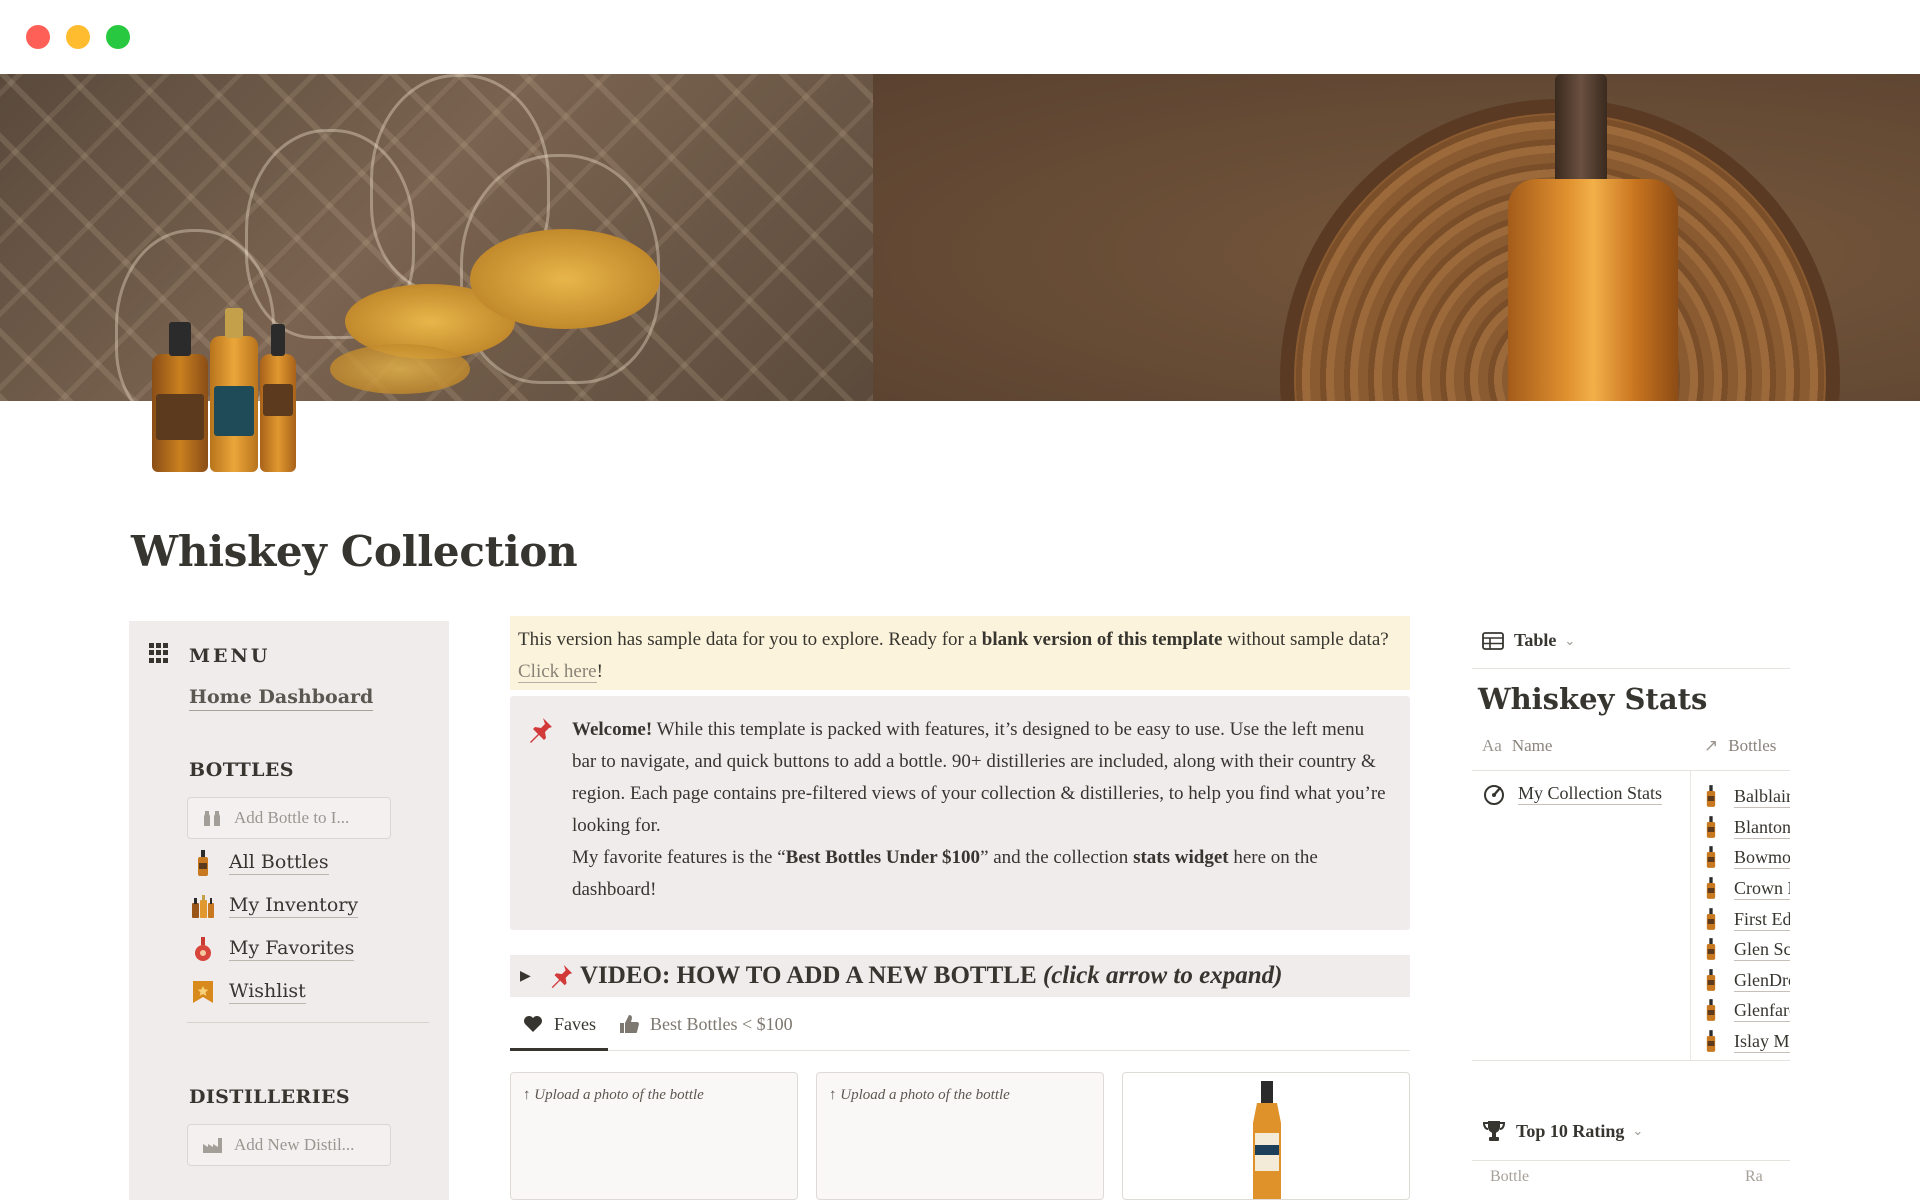 This screenshot has height=1200, width=1920. Describe the element at coordinates (38, 37) in the screenshot. I see `window-close-button` at that location.